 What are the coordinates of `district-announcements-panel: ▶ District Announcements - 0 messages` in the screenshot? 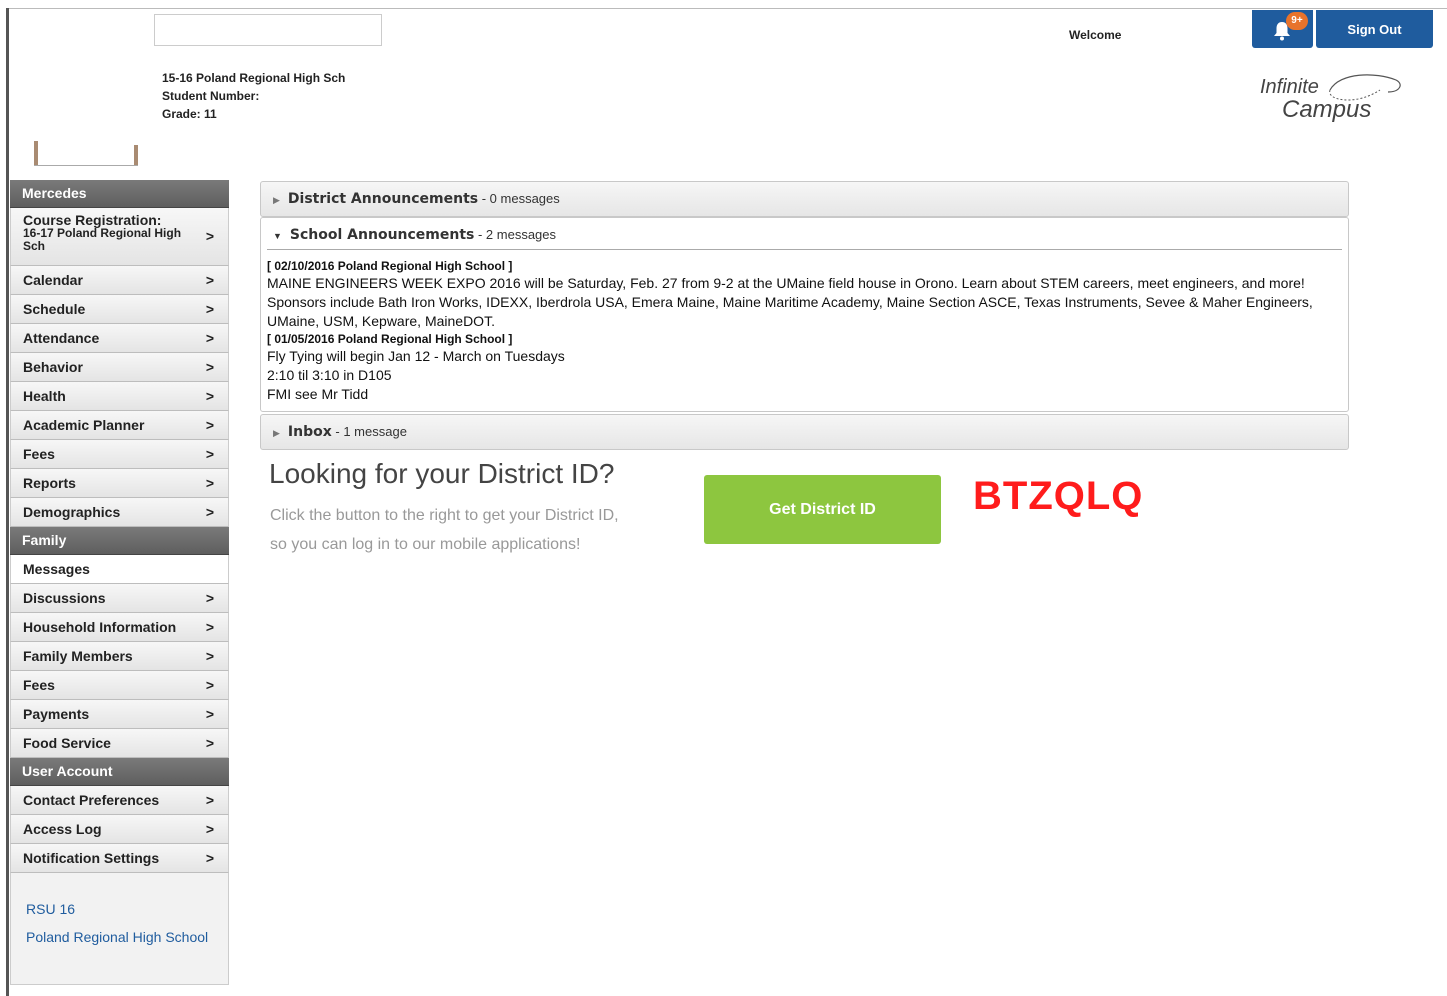 It's located at (804, 199).